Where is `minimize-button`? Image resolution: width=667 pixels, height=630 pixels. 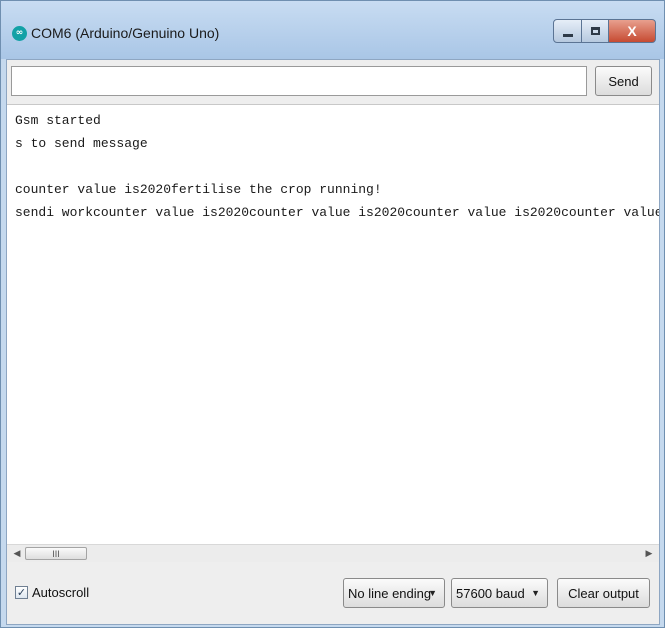
minimize-button is located at coordinates (567, 31).